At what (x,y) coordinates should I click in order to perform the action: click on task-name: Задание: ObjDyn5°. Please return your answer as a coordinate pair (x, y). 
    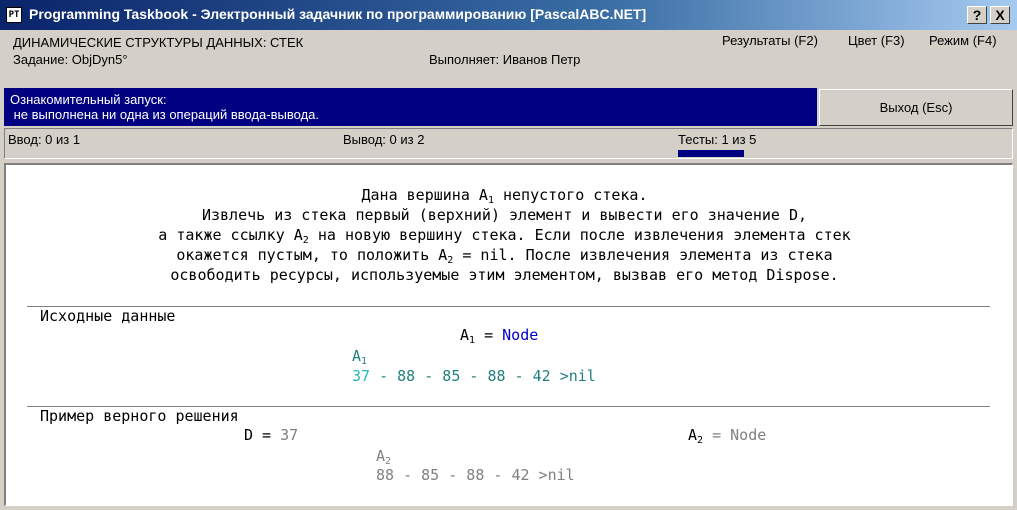
    Looking at the image, I should click on (70, 59).